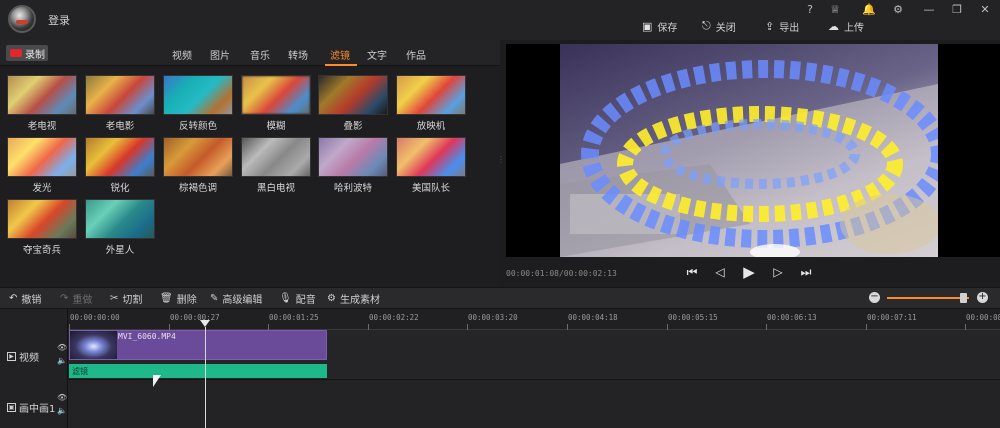 This screenshot has height=428, width=1000. I want to click on skip-to-start-icon: ⏮, so click(692, 272).